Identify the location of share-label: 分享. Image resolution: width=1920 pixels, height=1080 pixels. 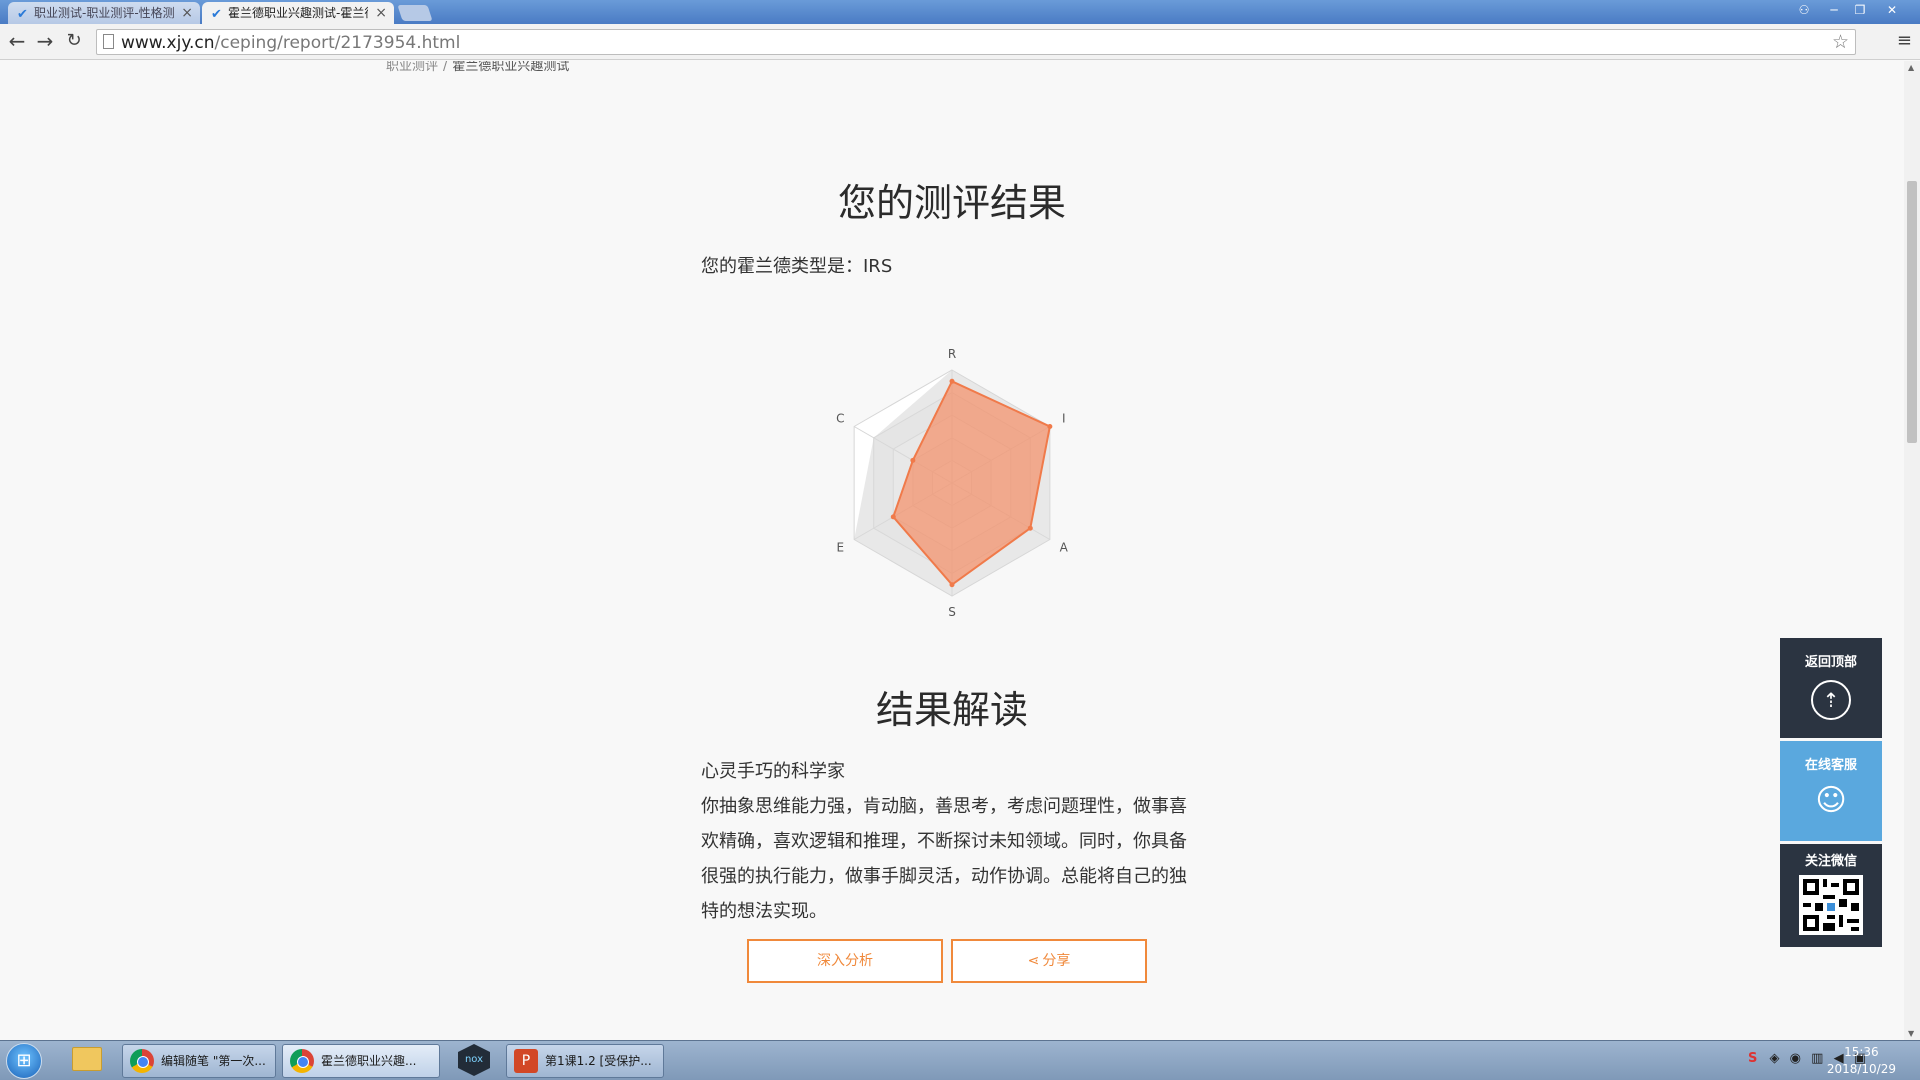
(1056, 961).